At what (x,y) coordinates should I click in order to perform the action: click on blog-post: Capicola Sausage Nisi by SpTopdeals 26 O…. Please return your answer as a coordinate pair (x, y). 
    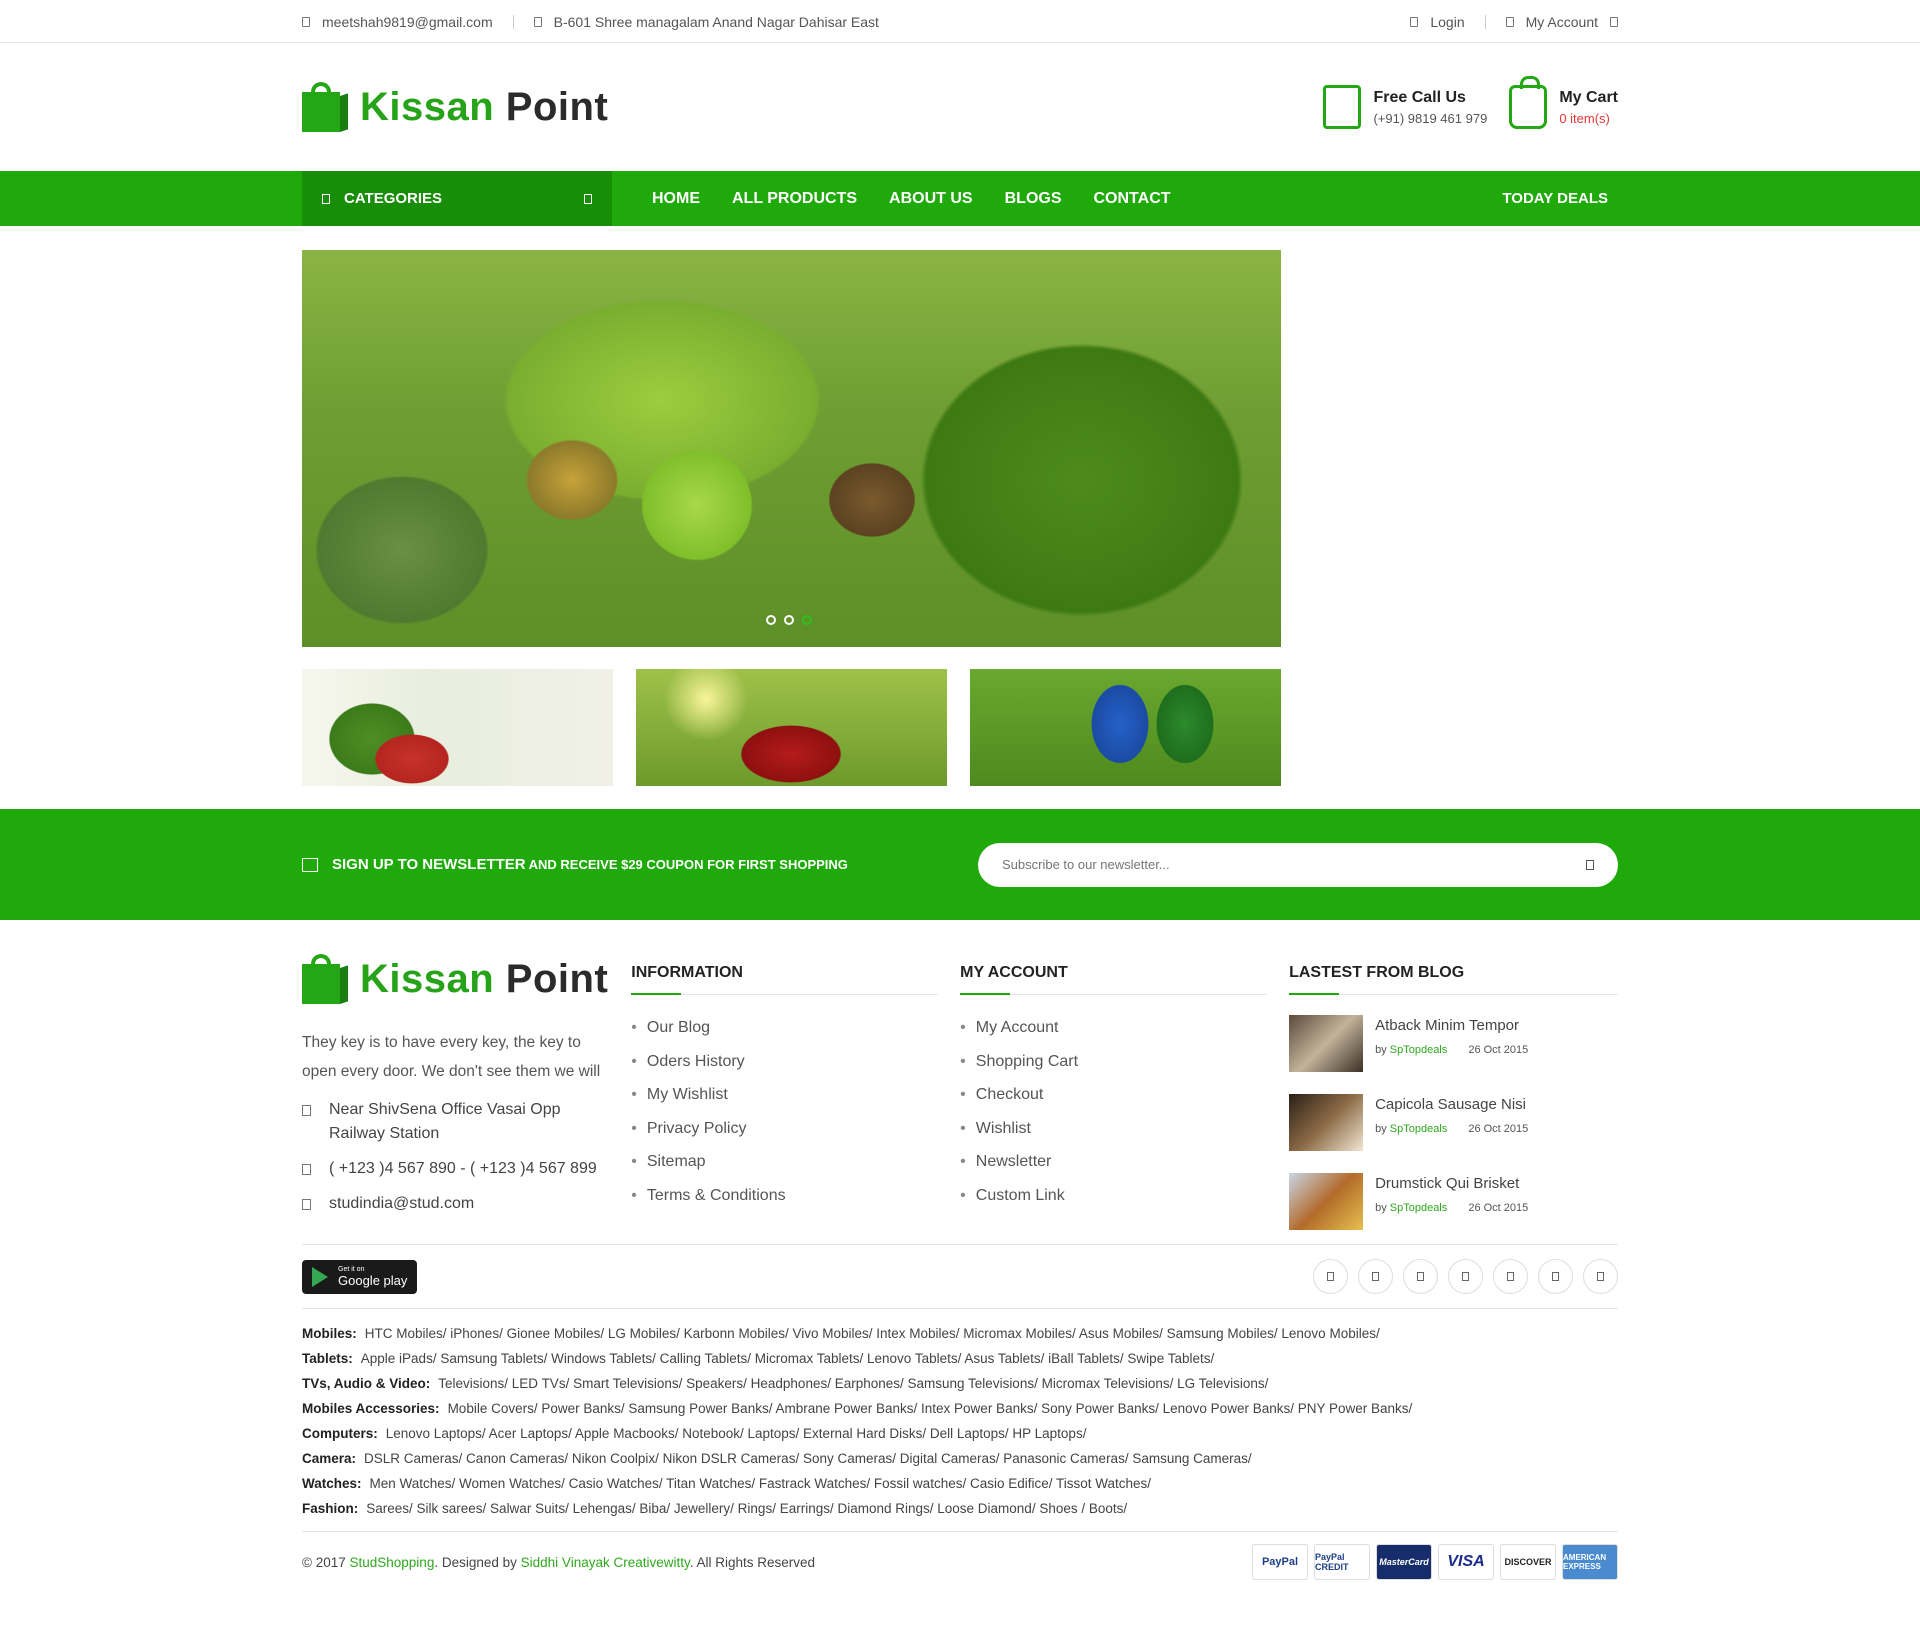
    Looking at the image, I should click on (1453, 1122).